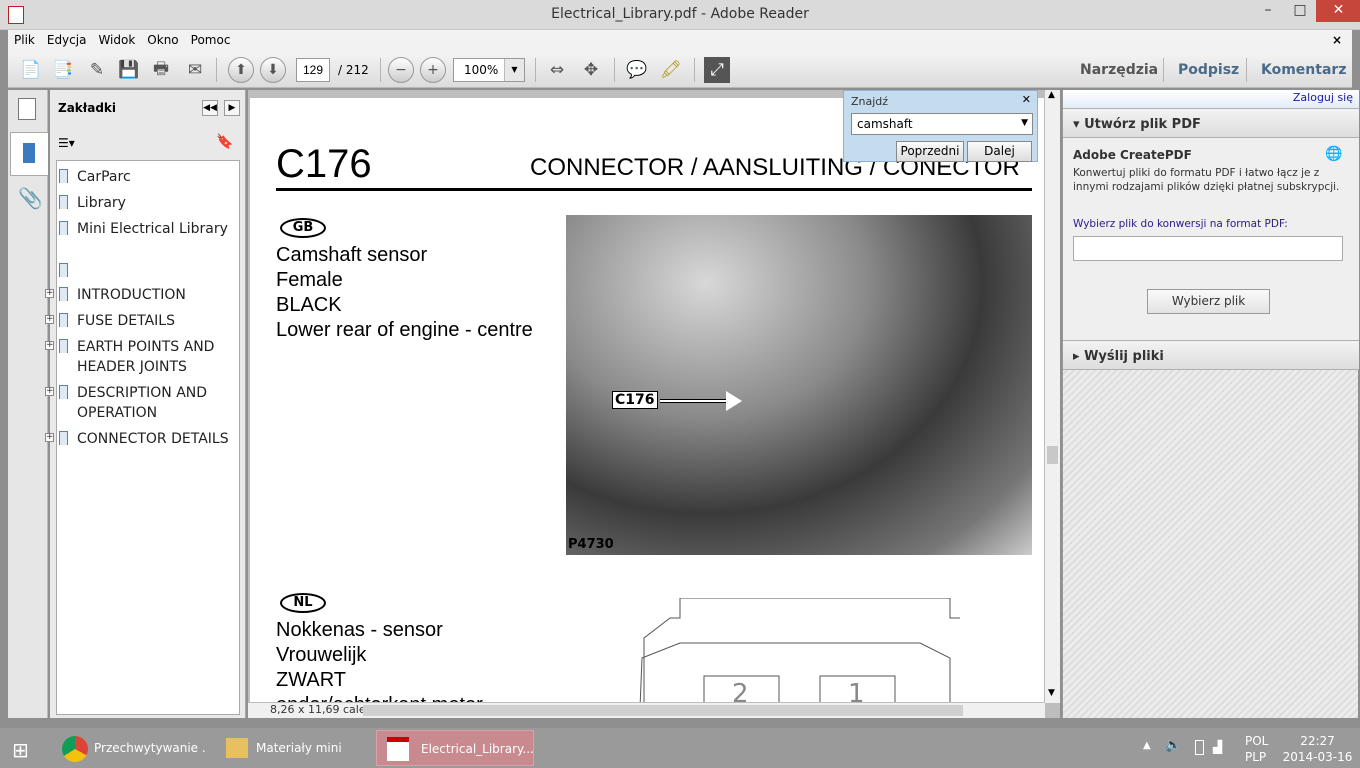 The height and width of the screenshot is (768, 1360). I want to click on menu-plik: Plik, so click(24, 40).